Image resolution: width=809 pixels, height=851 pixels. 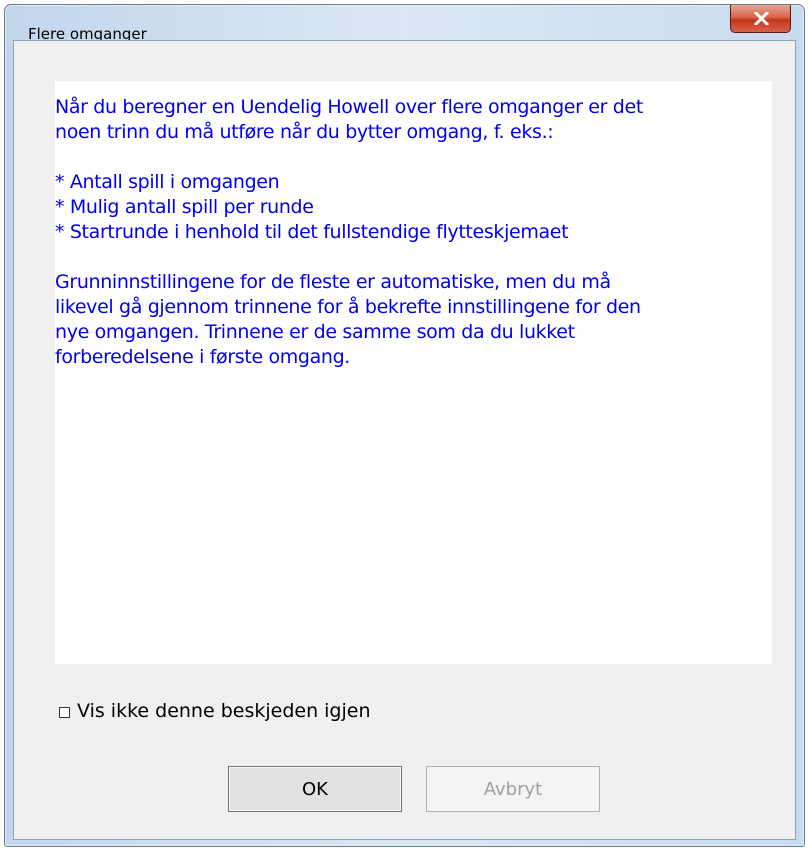 I want to click on cancel-button: Avbryt, so click(x=513, y=789).